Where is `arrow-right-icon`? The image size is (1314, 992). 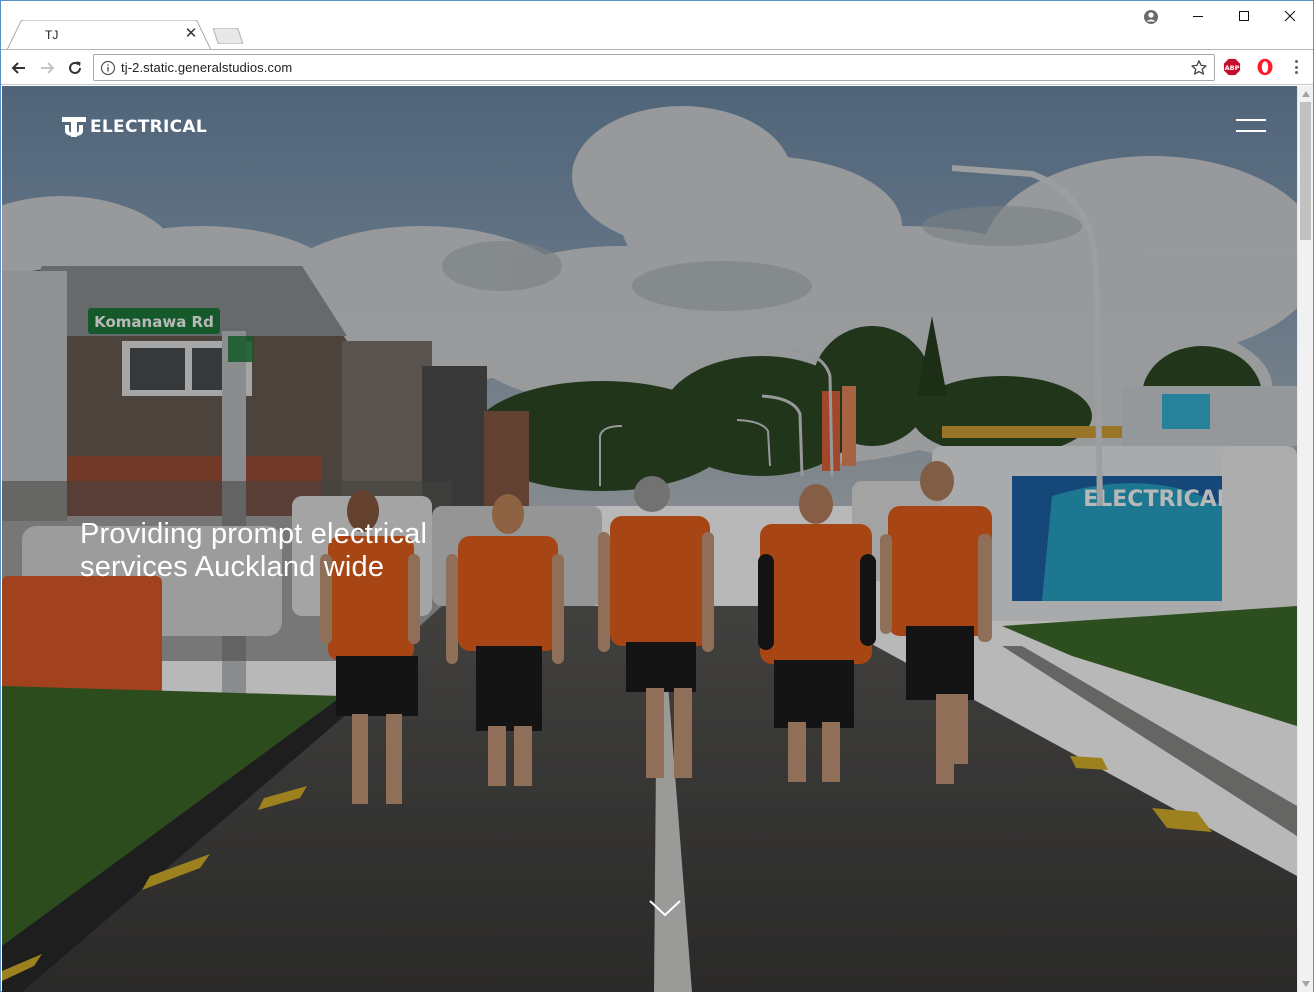
arrow-right-icon is located at coordinates (48, 68).